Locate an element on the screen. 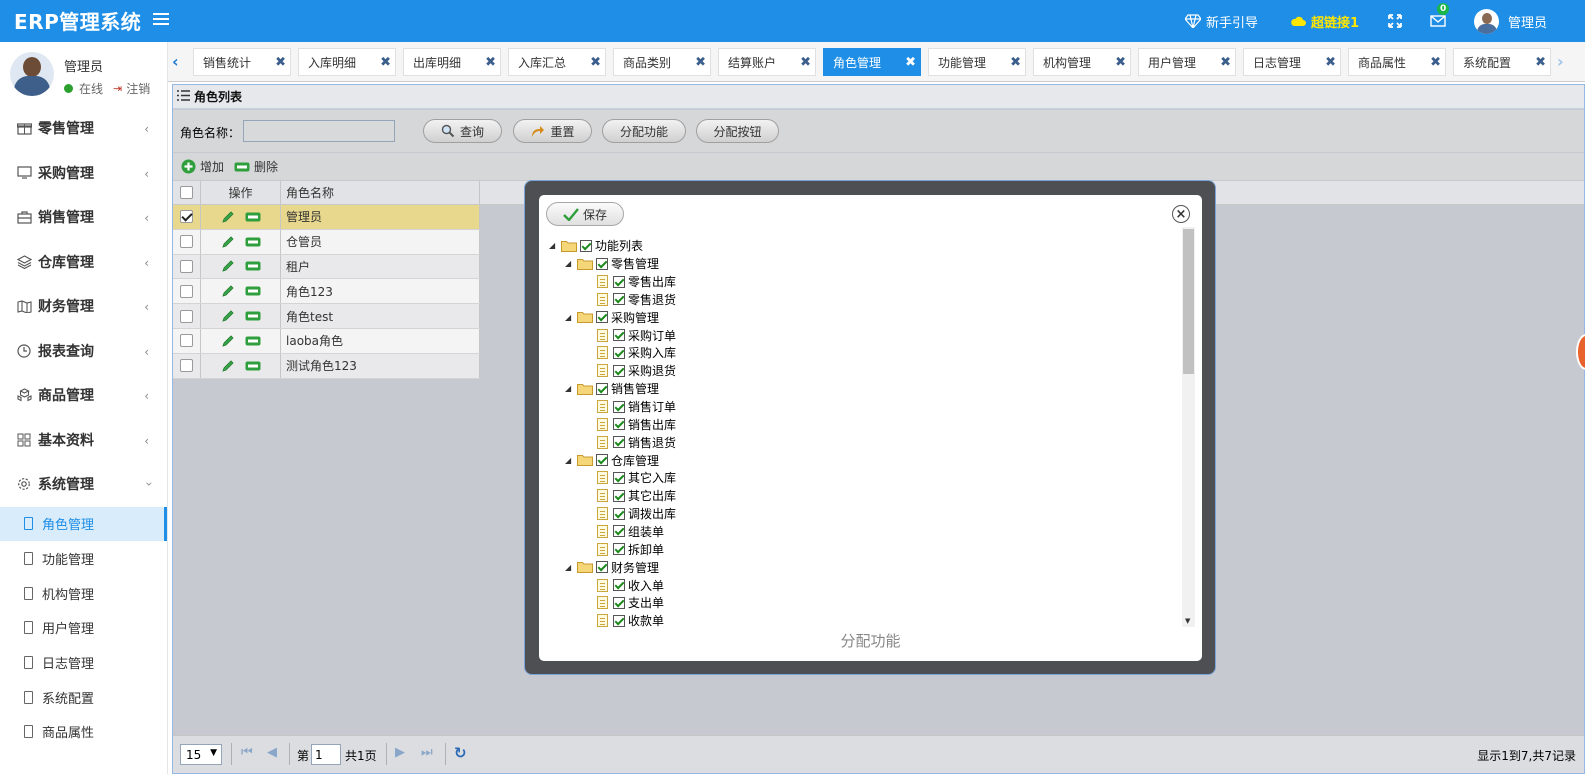 Image resolution: width=1585 pixels, height=774 pixels. tree-leaf-node: 其它出库 is located at coordinates (636, 496).